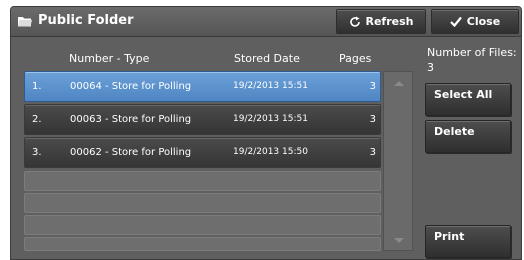 Image resolution: width=524 pixels, height=260 pixels. I want to click on column-header-pages: Pages, so click(355, 58).